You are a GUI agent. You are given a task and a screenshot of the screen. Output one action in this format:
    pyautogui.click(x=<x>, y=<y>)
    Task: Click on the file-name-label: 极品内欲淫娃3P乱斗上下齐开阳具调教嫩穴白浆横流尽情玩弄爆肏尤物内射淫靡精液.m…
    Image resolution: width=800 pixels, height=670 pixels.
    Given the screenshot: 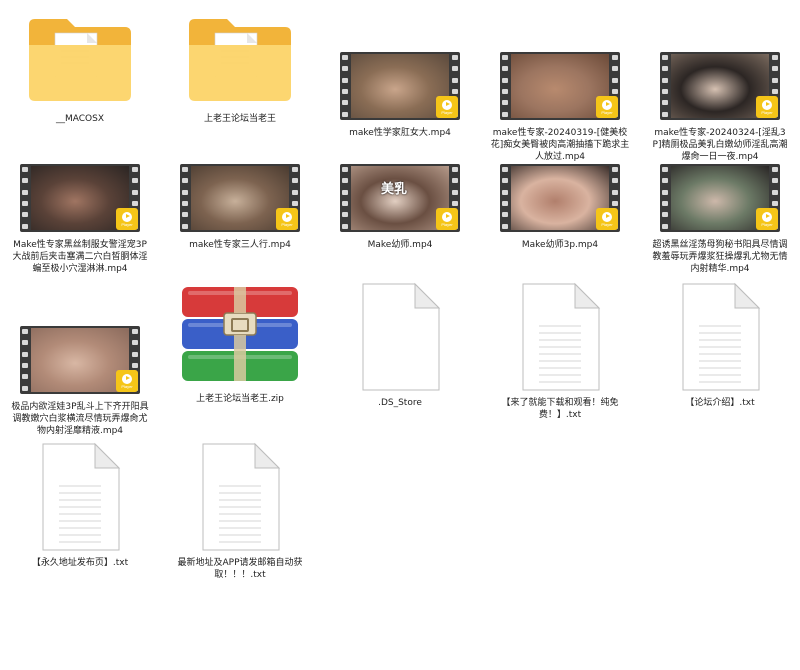 What is the action you would take?
    pyautogui.click(x=80, y=419)
    